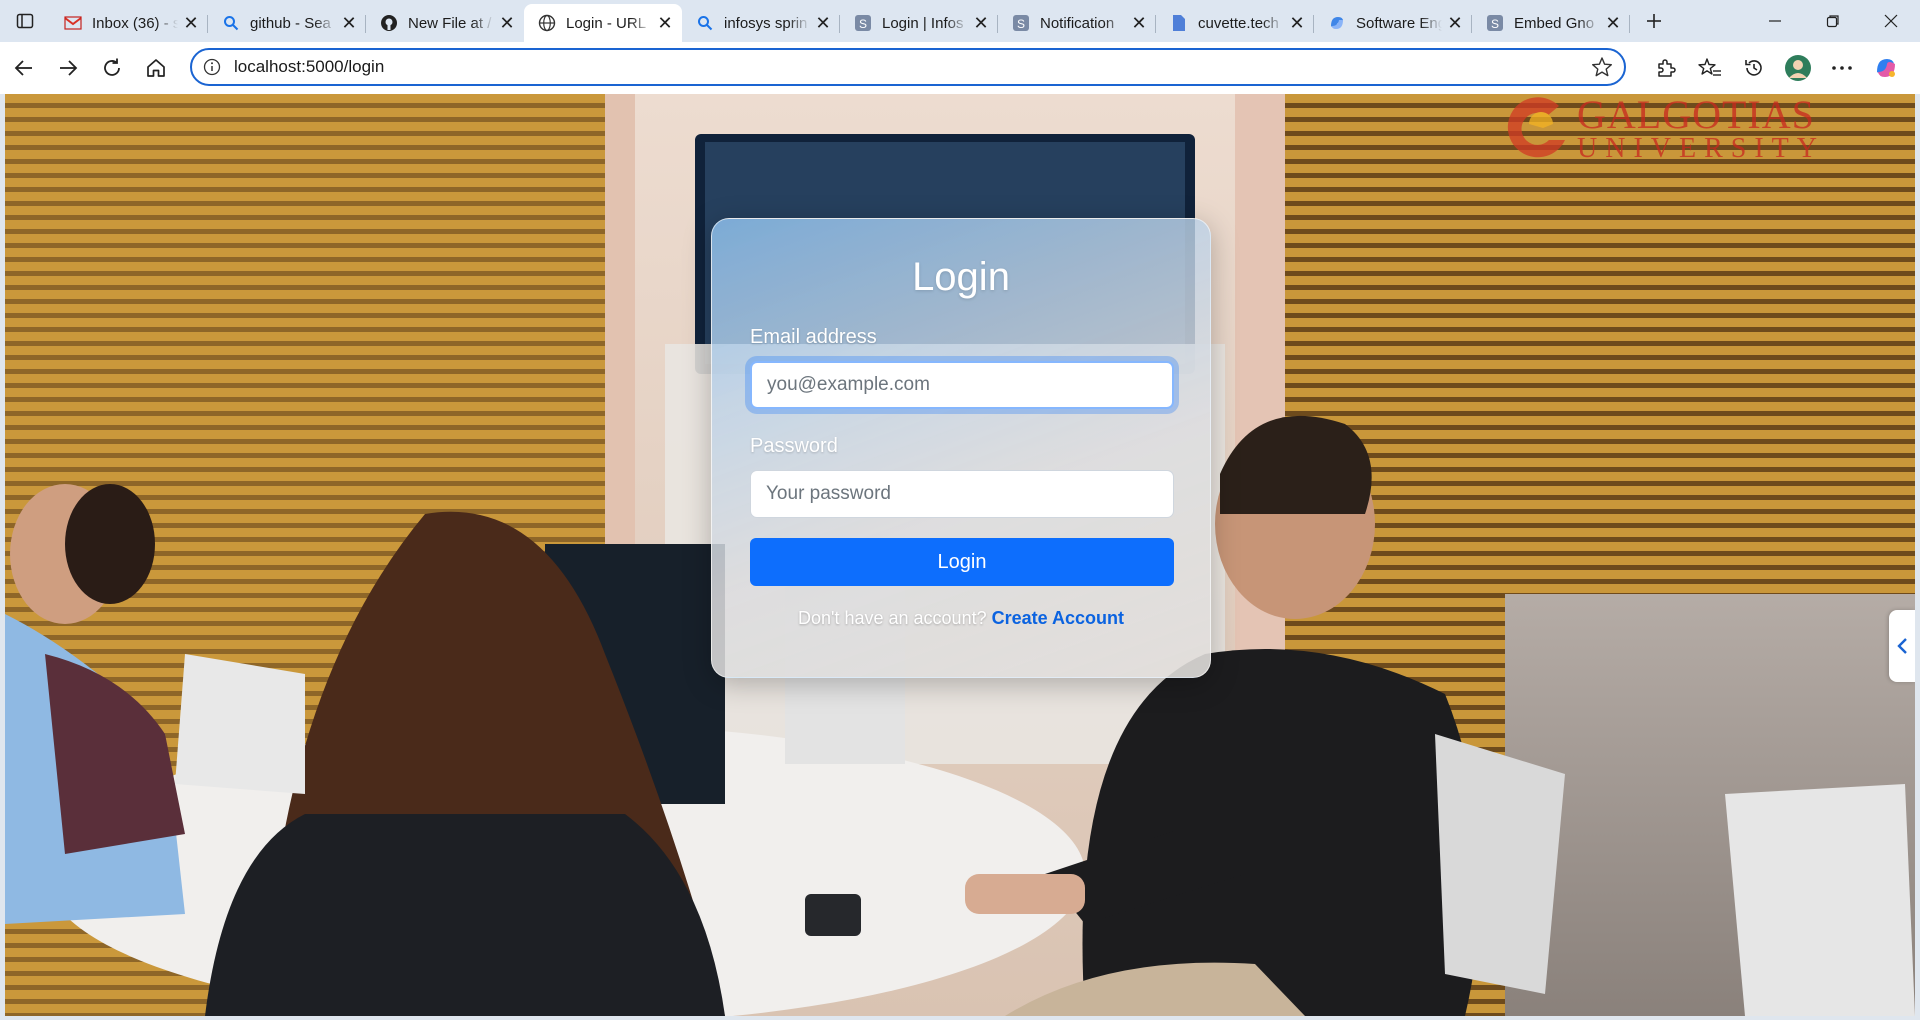  I want to click on minimize-button, so click(1775, 21).